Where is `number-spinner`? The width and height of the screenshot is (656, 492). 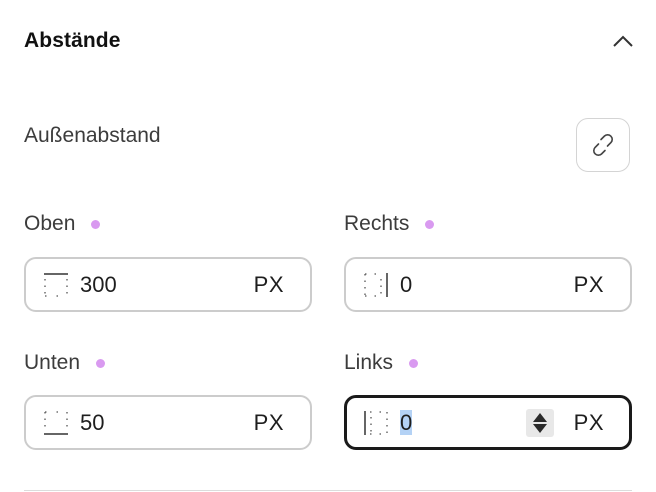 number-spinner is located at coordinates (539, 422).